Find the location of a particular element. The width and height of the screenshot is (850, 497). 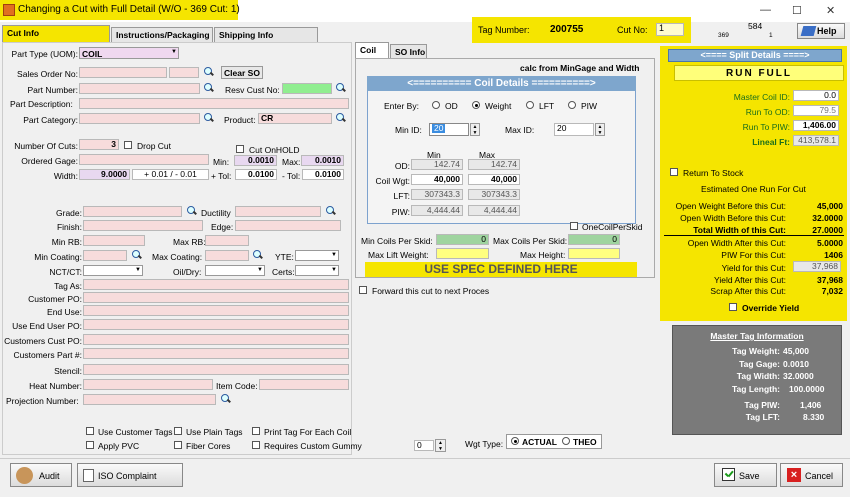

return-to-stock-checkbox is located at coordinates (674, 172).